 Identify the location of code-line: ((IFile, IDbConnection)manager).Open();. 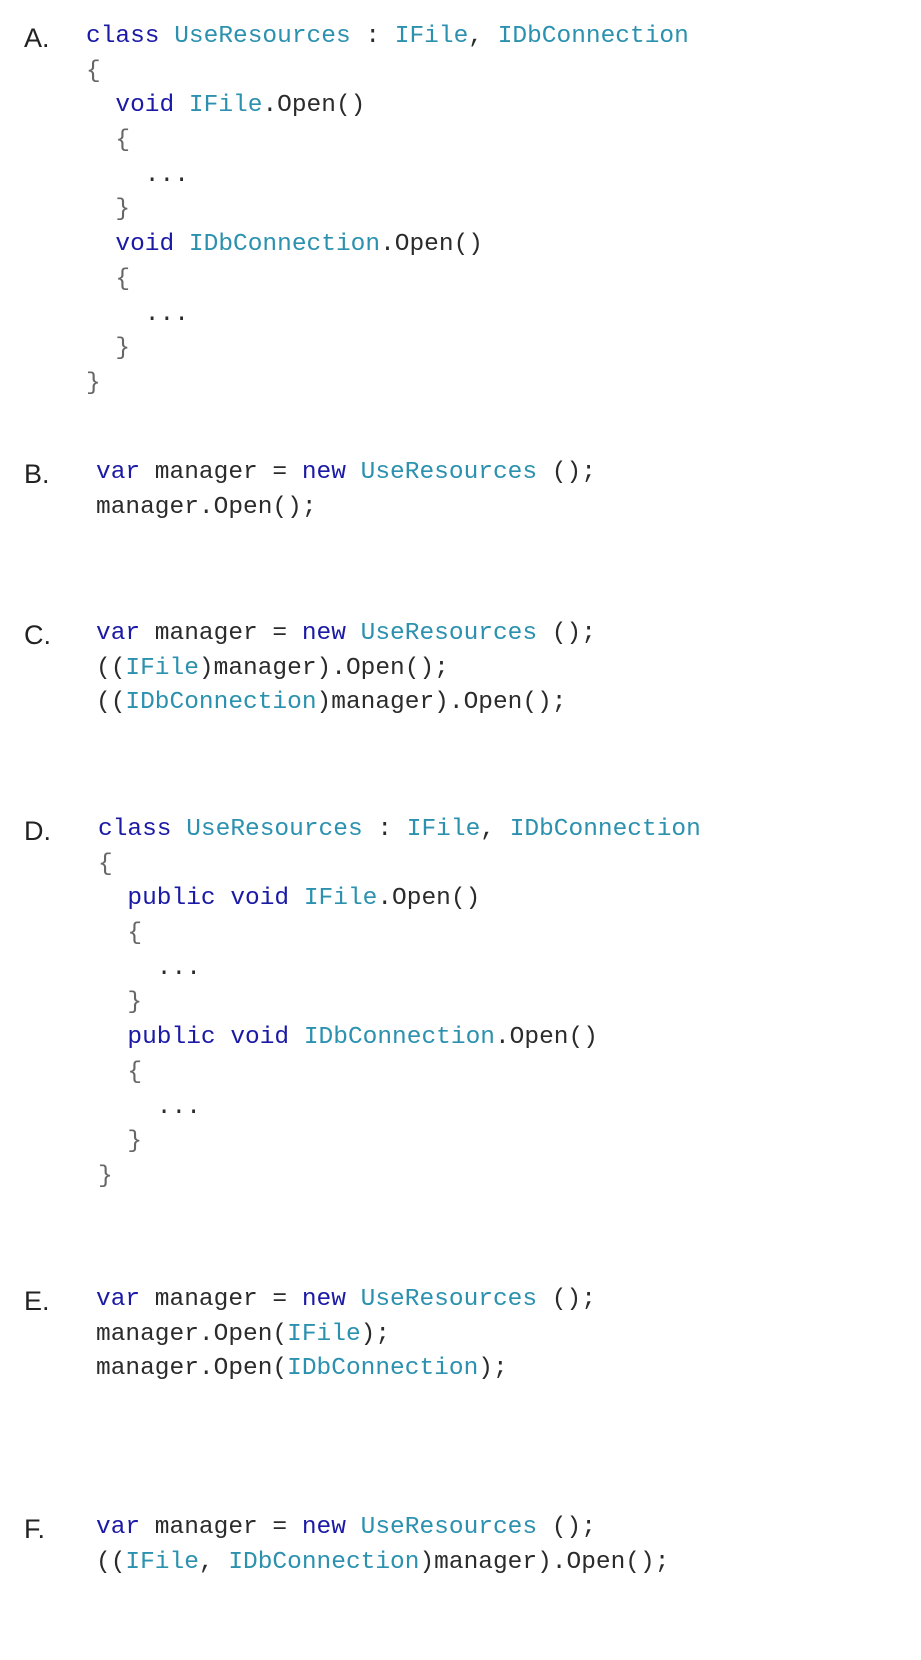
(382, 1563).